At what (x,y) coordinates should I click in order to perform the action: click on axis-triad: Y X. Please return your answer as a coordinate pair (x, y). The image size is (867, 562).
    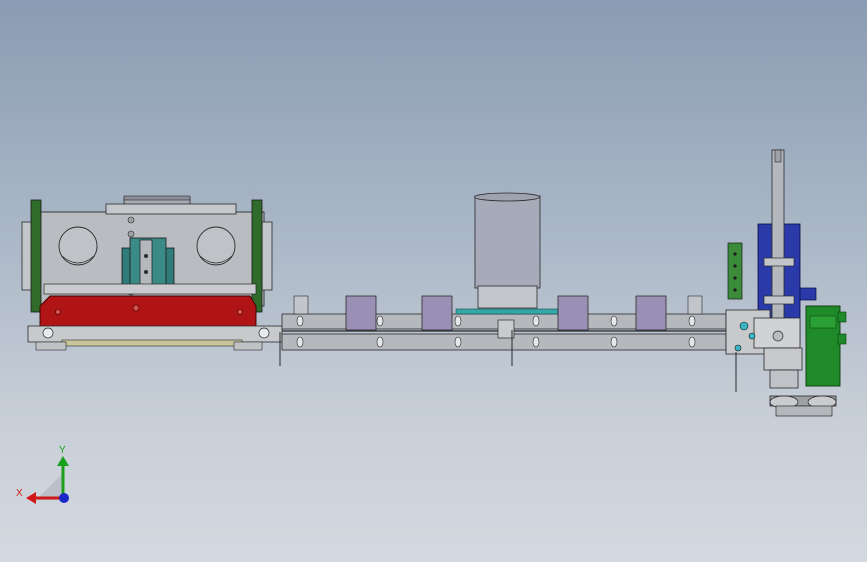
    Looking at the image, I should click on (42, 474).